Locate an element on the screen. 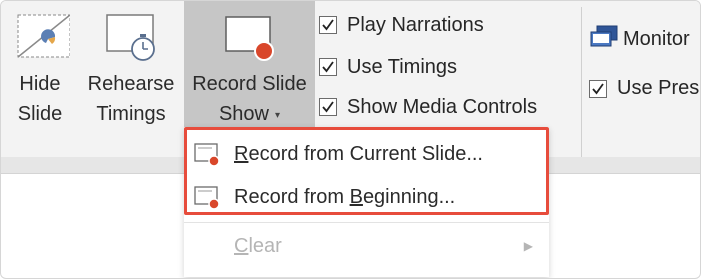 Image resolution: width=701 pixels, height=279 pixels. menu-label-pre: Record from is located at coordinates (292, 196).